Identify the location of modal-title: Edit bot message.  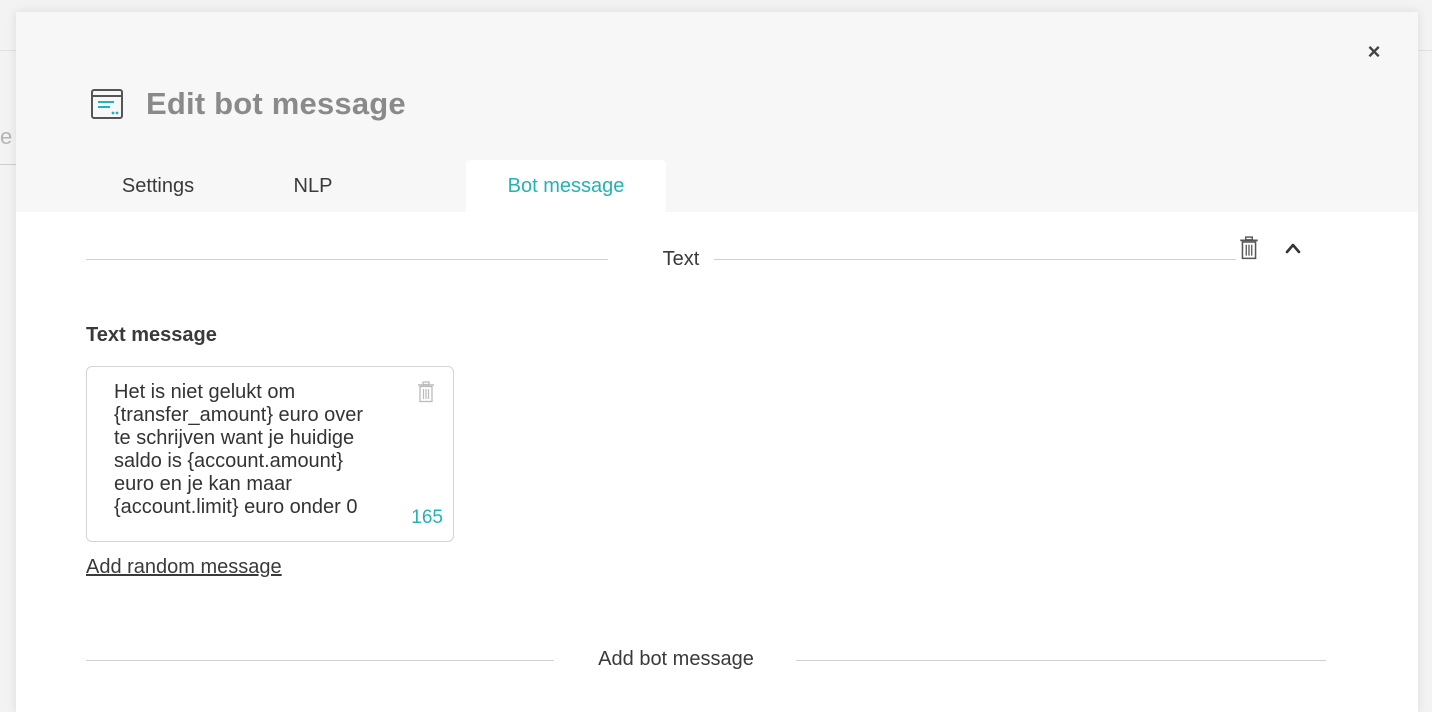
(276, 103).